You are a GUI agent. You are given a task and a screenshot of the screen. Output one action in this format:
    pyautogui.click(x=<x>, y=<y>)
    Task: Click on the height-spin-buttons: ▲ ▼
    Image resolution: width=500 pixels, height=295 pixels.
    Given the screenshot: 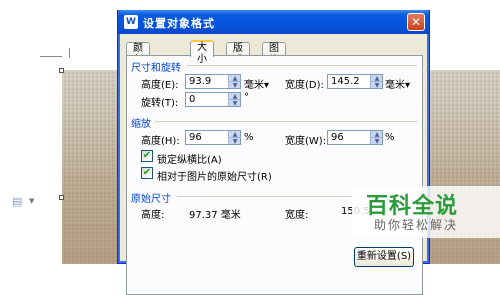 What is the action you would take?
    pyautogui.click(x=234, y=82)
    